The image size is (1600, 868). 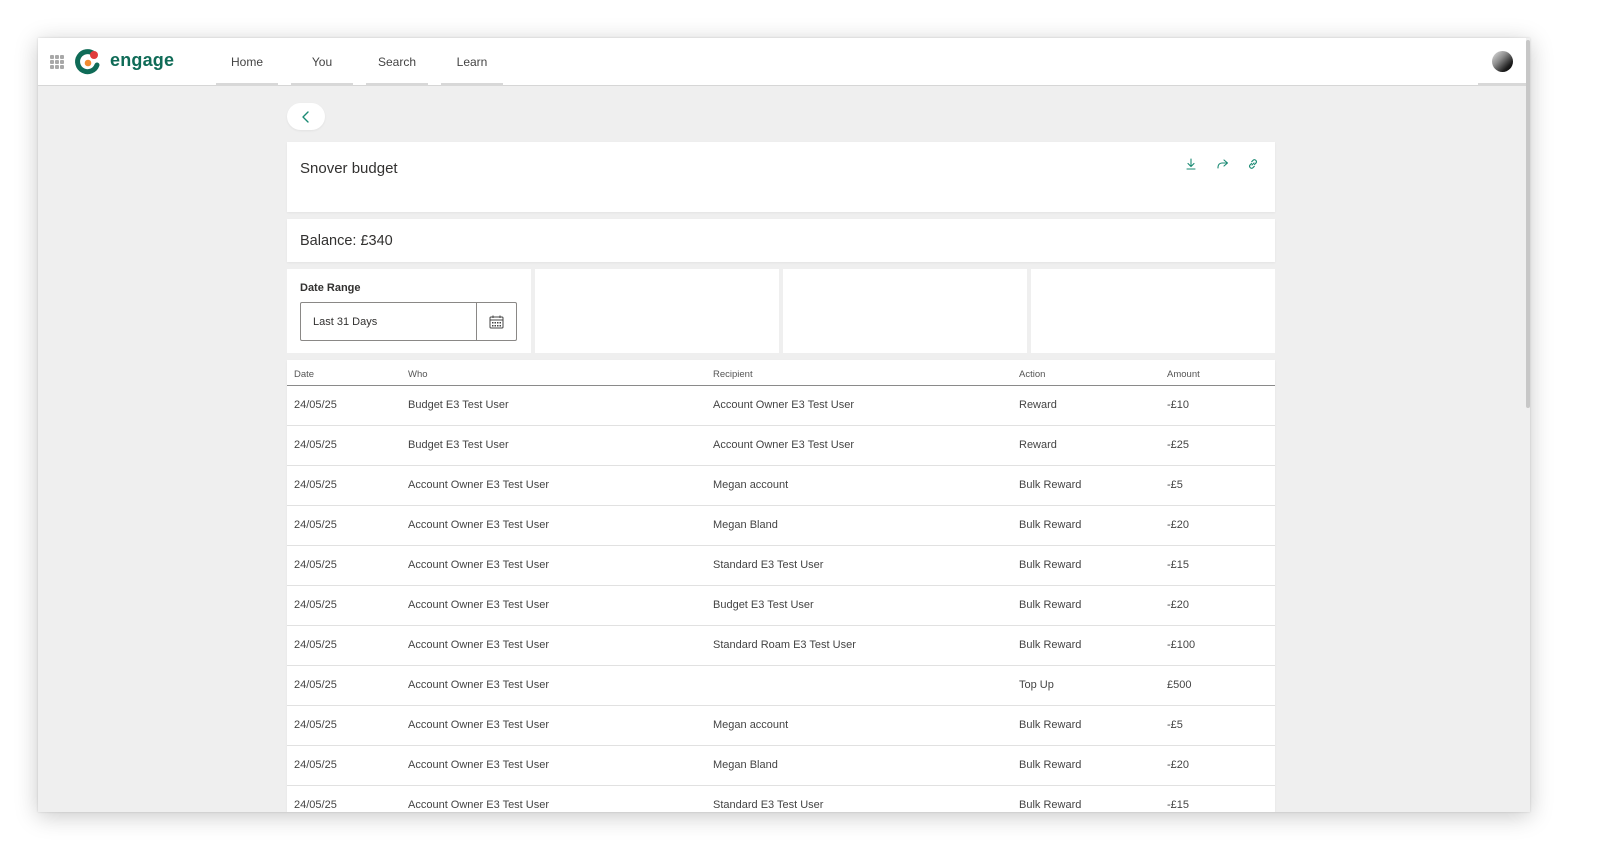 I want to click on scrollbar-thumb, so click(x=1528, y=224).